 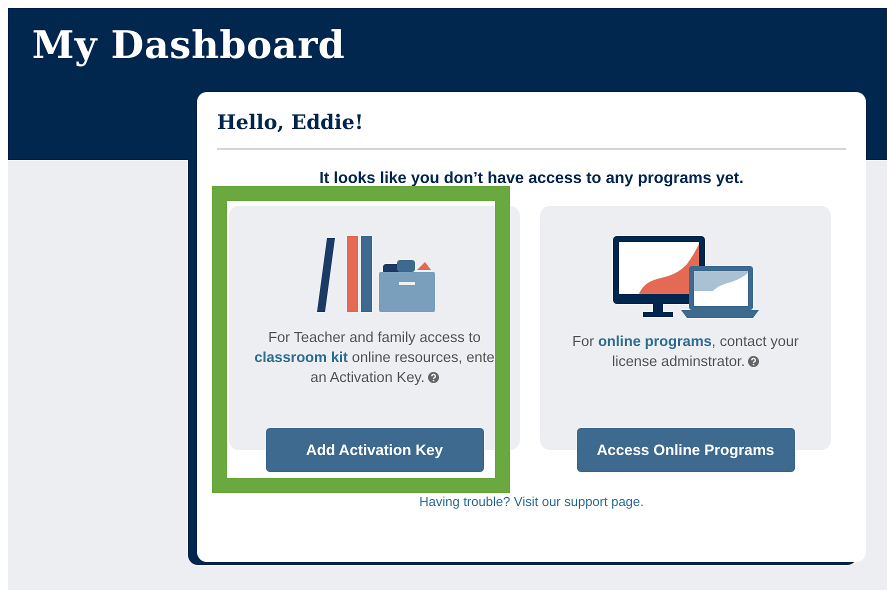 I want to click on action-button: Access Online Programs, so click(x=685, y=450).